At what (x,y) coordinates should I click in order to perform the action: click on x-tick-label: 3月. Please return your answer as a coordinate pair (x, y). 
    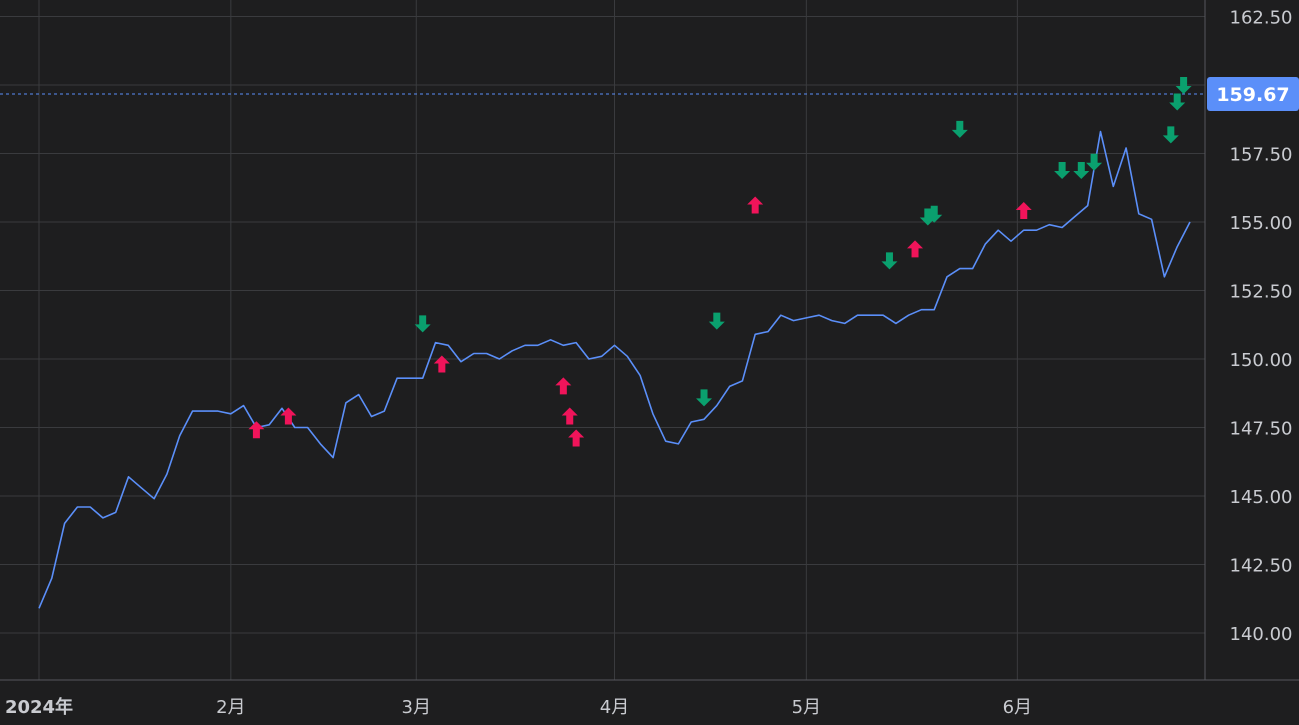
    Looking at the image, I should click on (416, 707).